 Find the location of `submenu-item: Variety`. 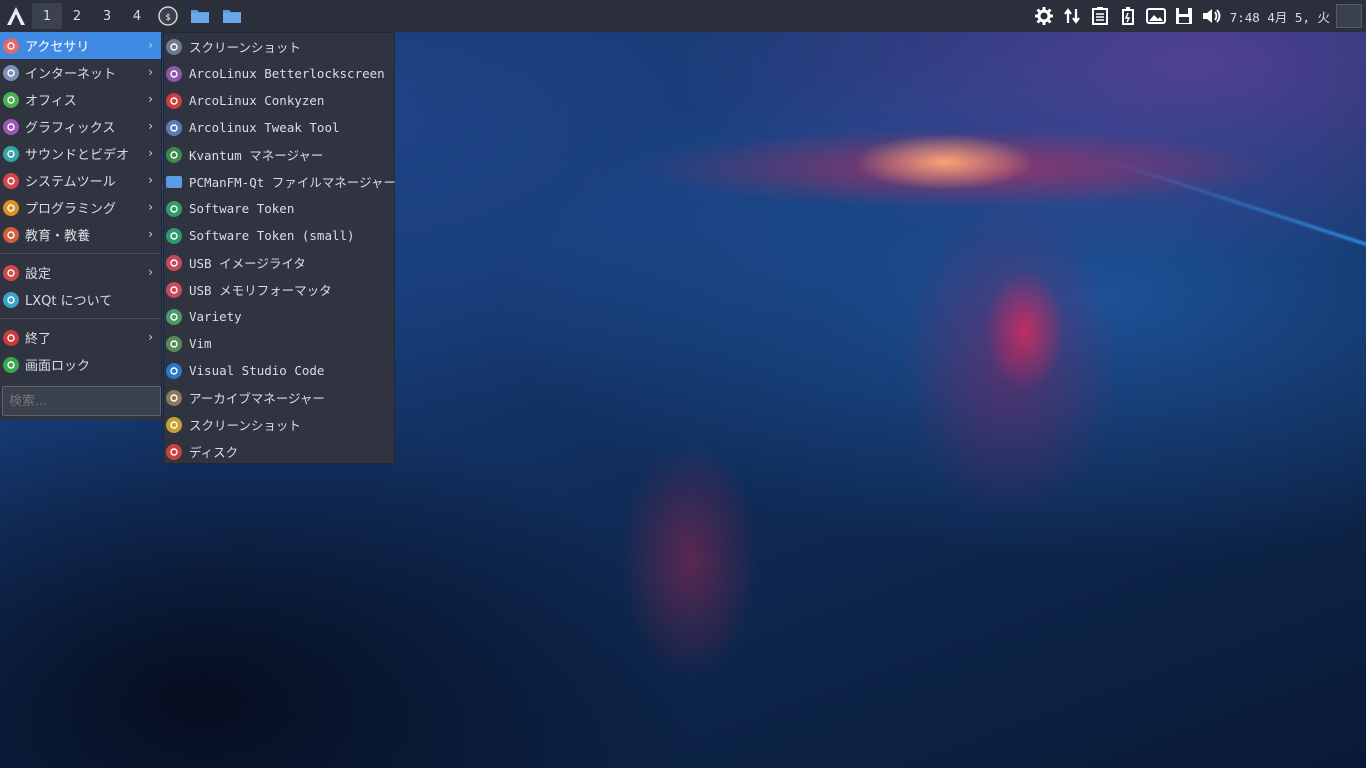

submenu-item: Variety is located at coordinates (279, 316).